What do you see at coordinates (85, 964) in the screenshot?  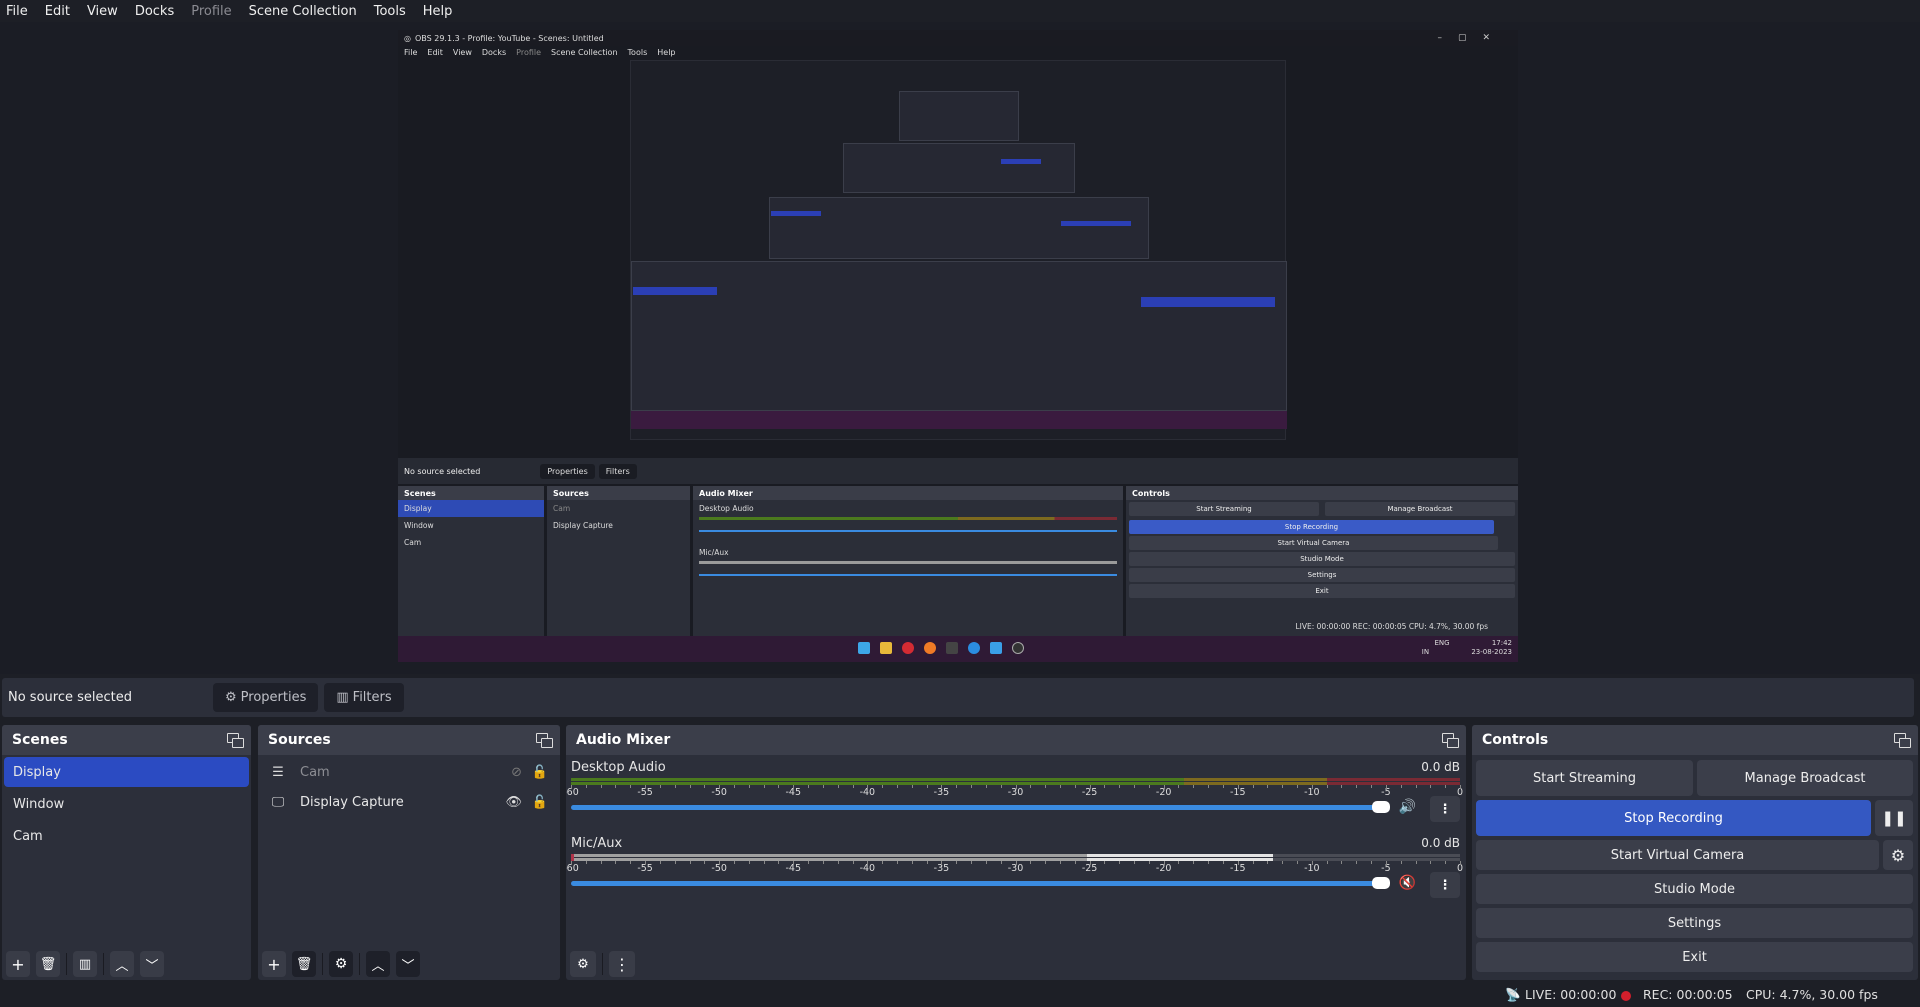 I see `scene-filters-button: ▥` at bounding box center [85, 964].